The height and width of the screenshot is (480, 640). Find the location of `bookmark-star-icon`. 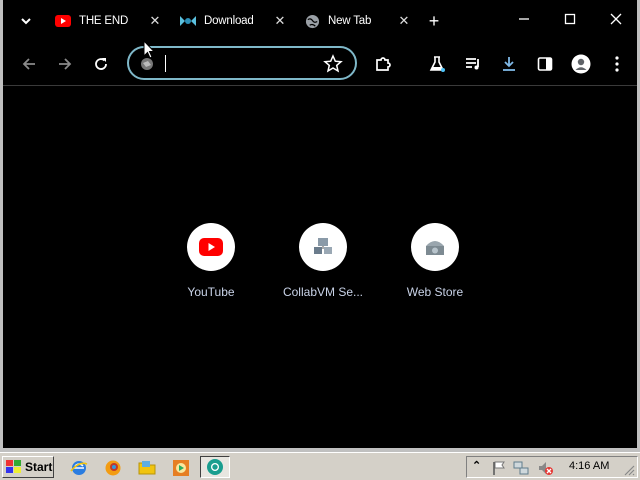

bookmark-star-icon is located at coordinates (333, 64).